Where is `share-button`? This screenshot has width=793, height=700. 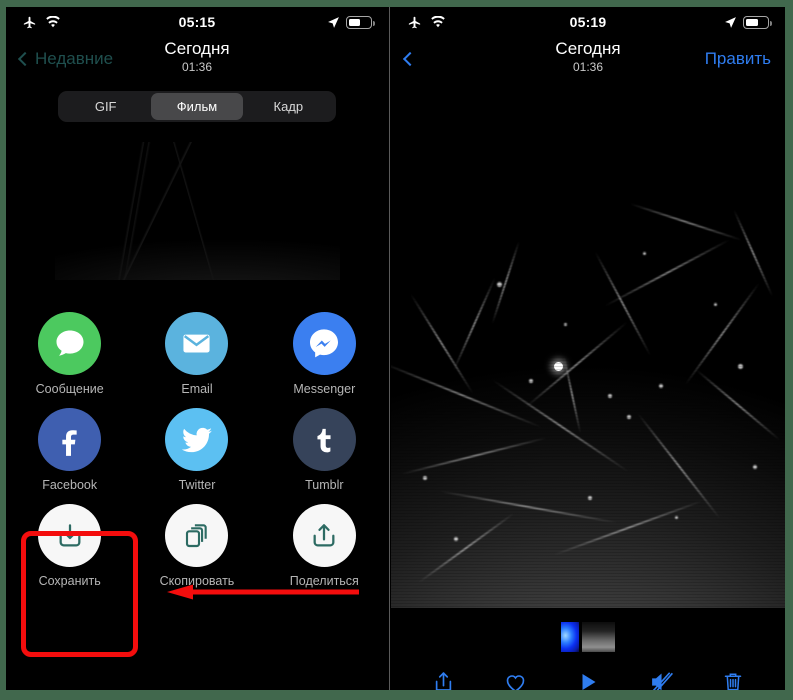
share-button is located at coordinates (443, 679).